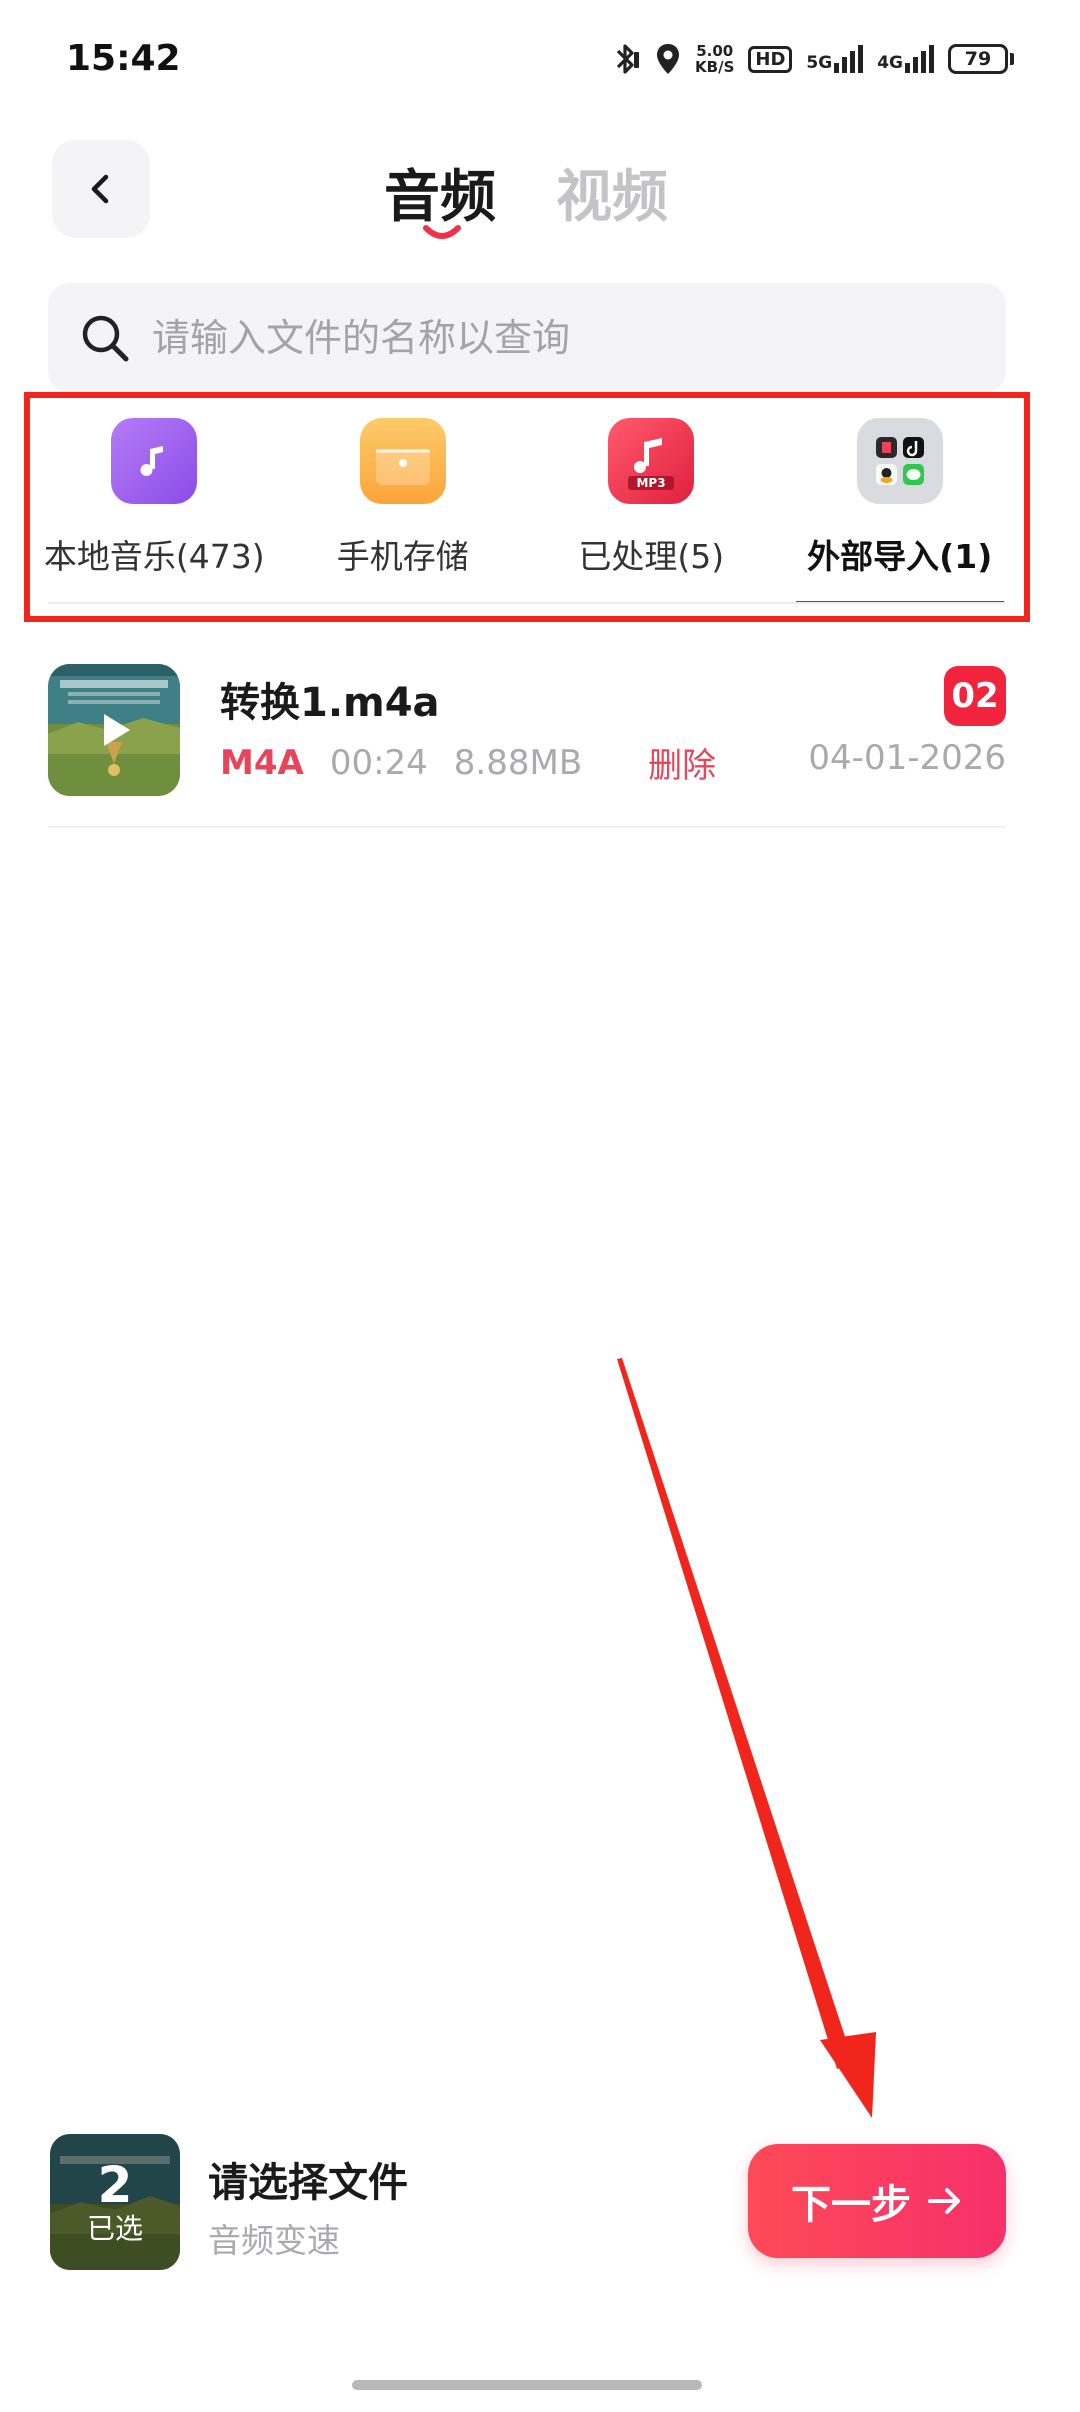  Describe the element at coordinates (330, 703) in the screenshot. I see `file-name: 转换1.m4a` at that location.